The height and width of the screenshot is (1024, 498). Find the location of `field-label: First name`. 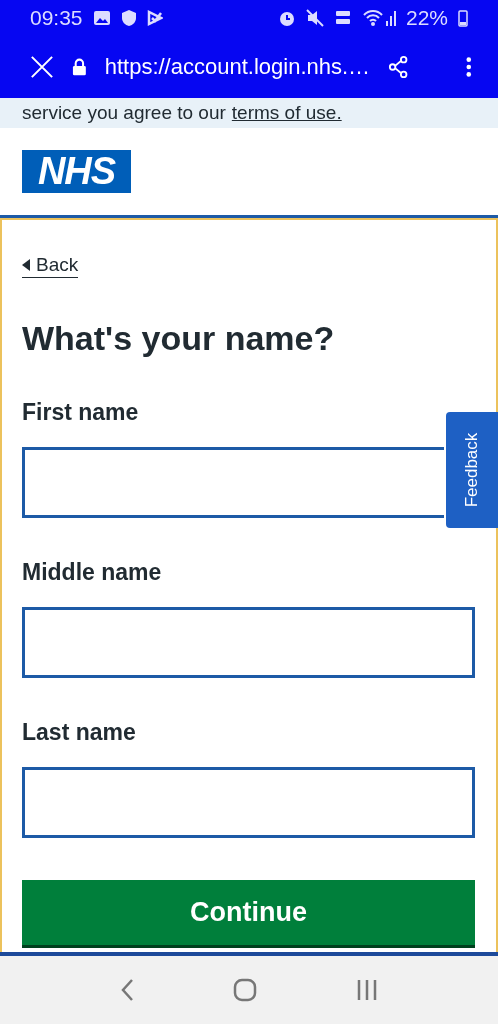

field-label: First name is located at coordinates (81, 412).